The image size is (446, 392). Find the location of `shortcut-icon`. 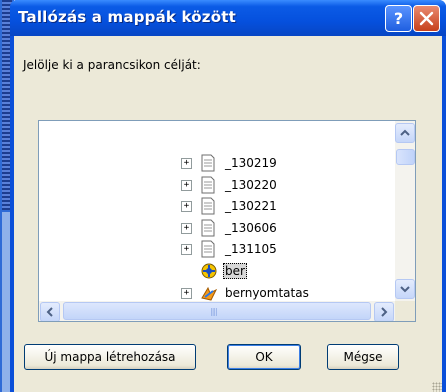

shortcut-icon is located at coordinates (209, 293).